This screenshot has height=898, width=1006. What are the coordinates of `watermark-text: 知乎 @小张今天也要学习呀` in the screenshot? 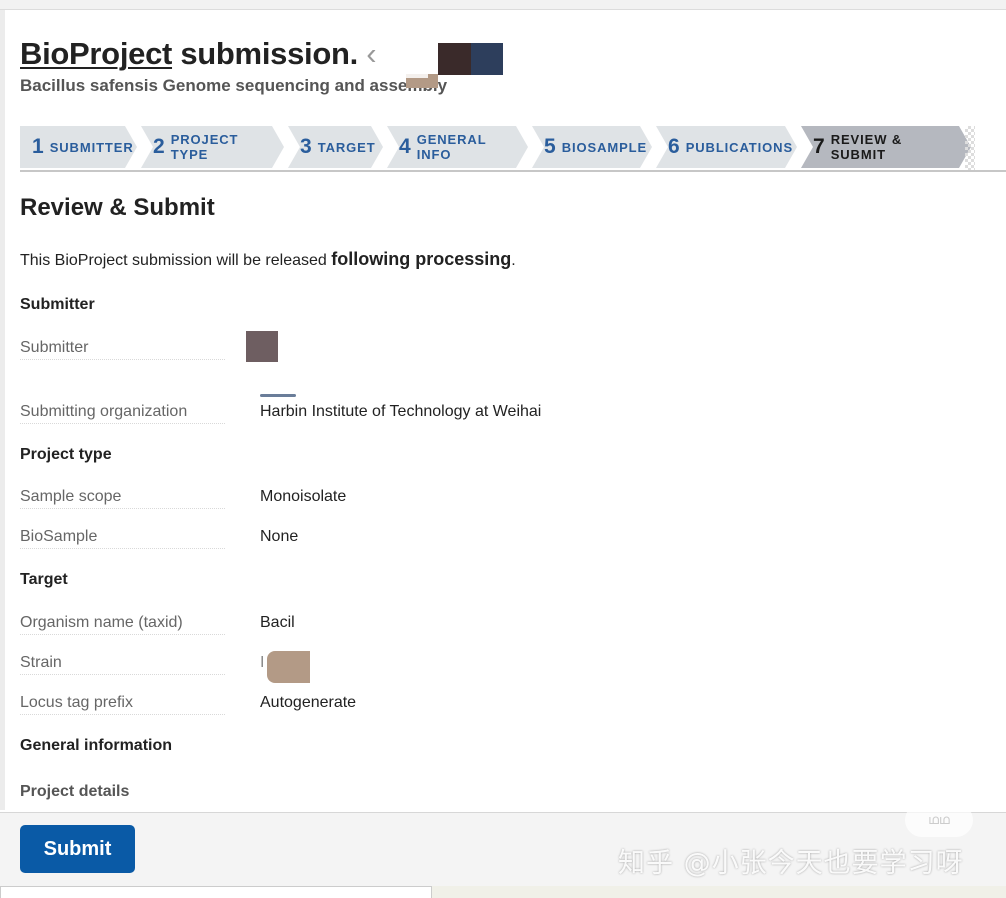 It's located at (791, 863).